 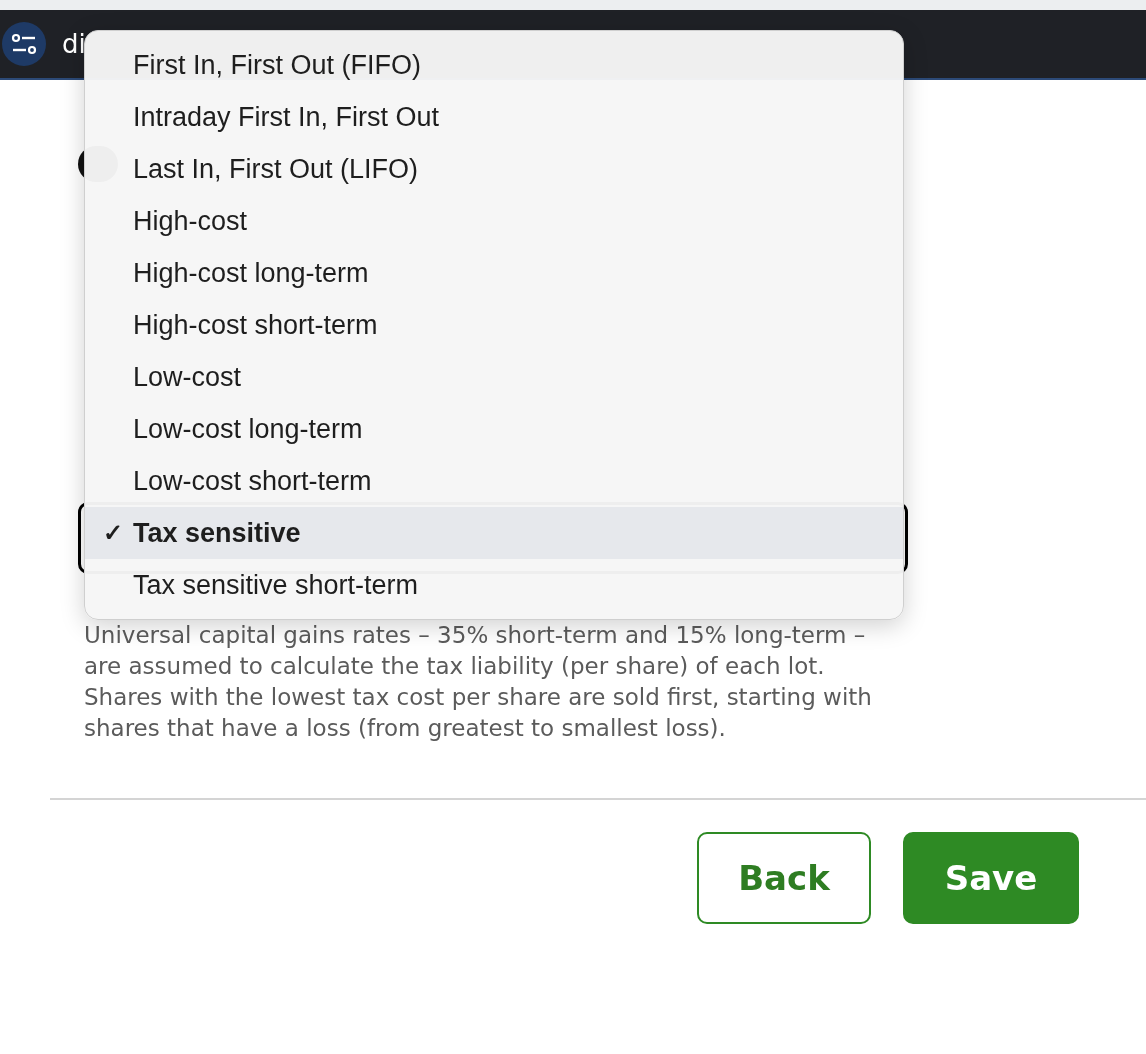 I want to click on check-icon: ✓, so click(x=113, y=533).